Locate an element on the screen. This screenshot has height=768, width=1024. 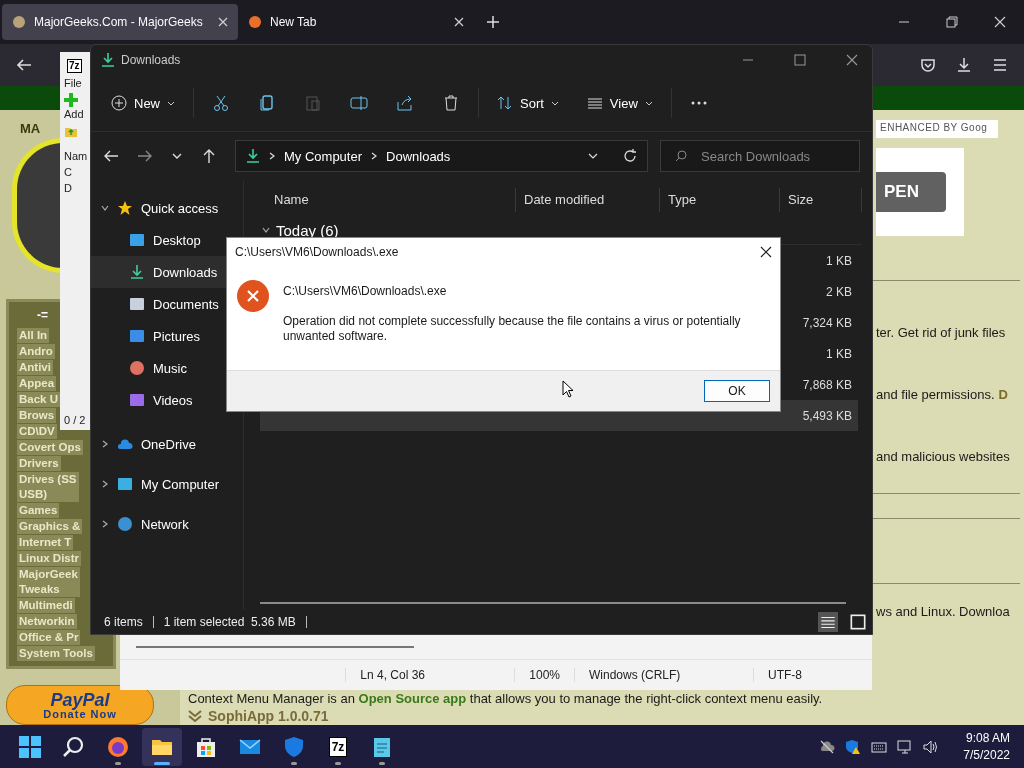
view-button: View is located at coordinates (619, 103).